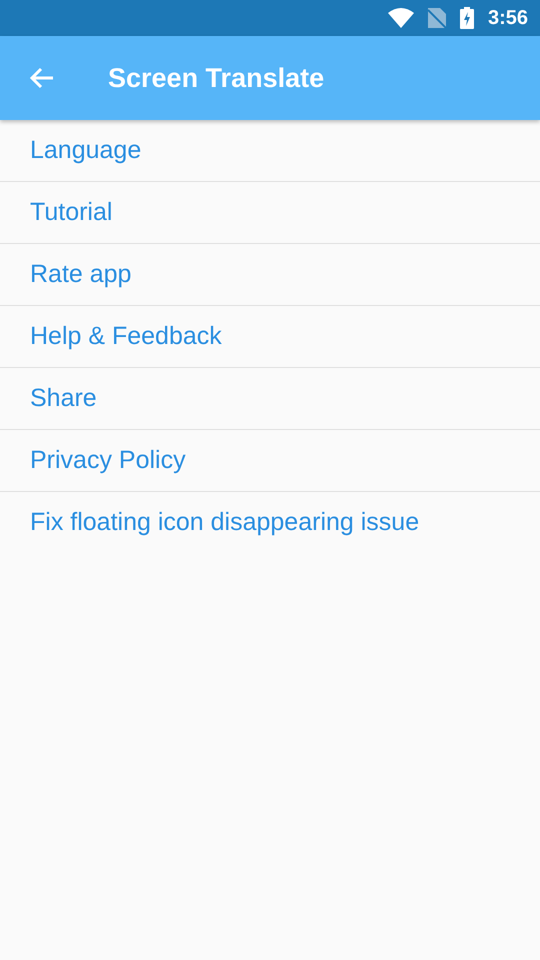 The height and width of the screenshot is (960, 540). Describe the element at coordinates (108, 460) in the screenshot. I see `menu-item: Privacy Policy` at that location.